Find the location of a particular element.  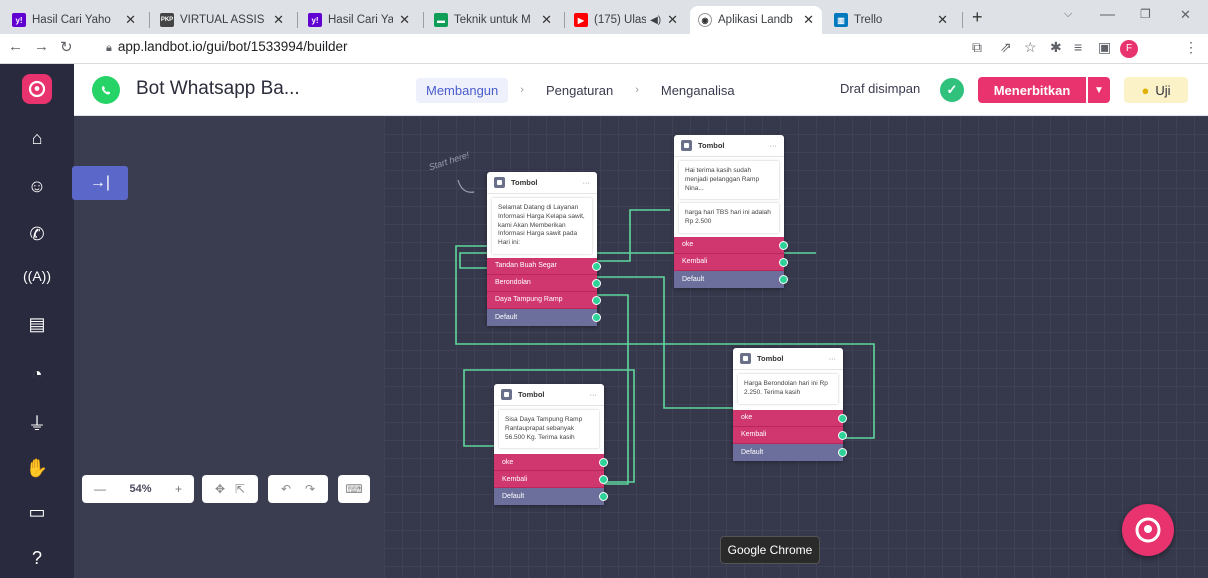

move-canvas-icon: ✥ is located at coordinates (220, 489).